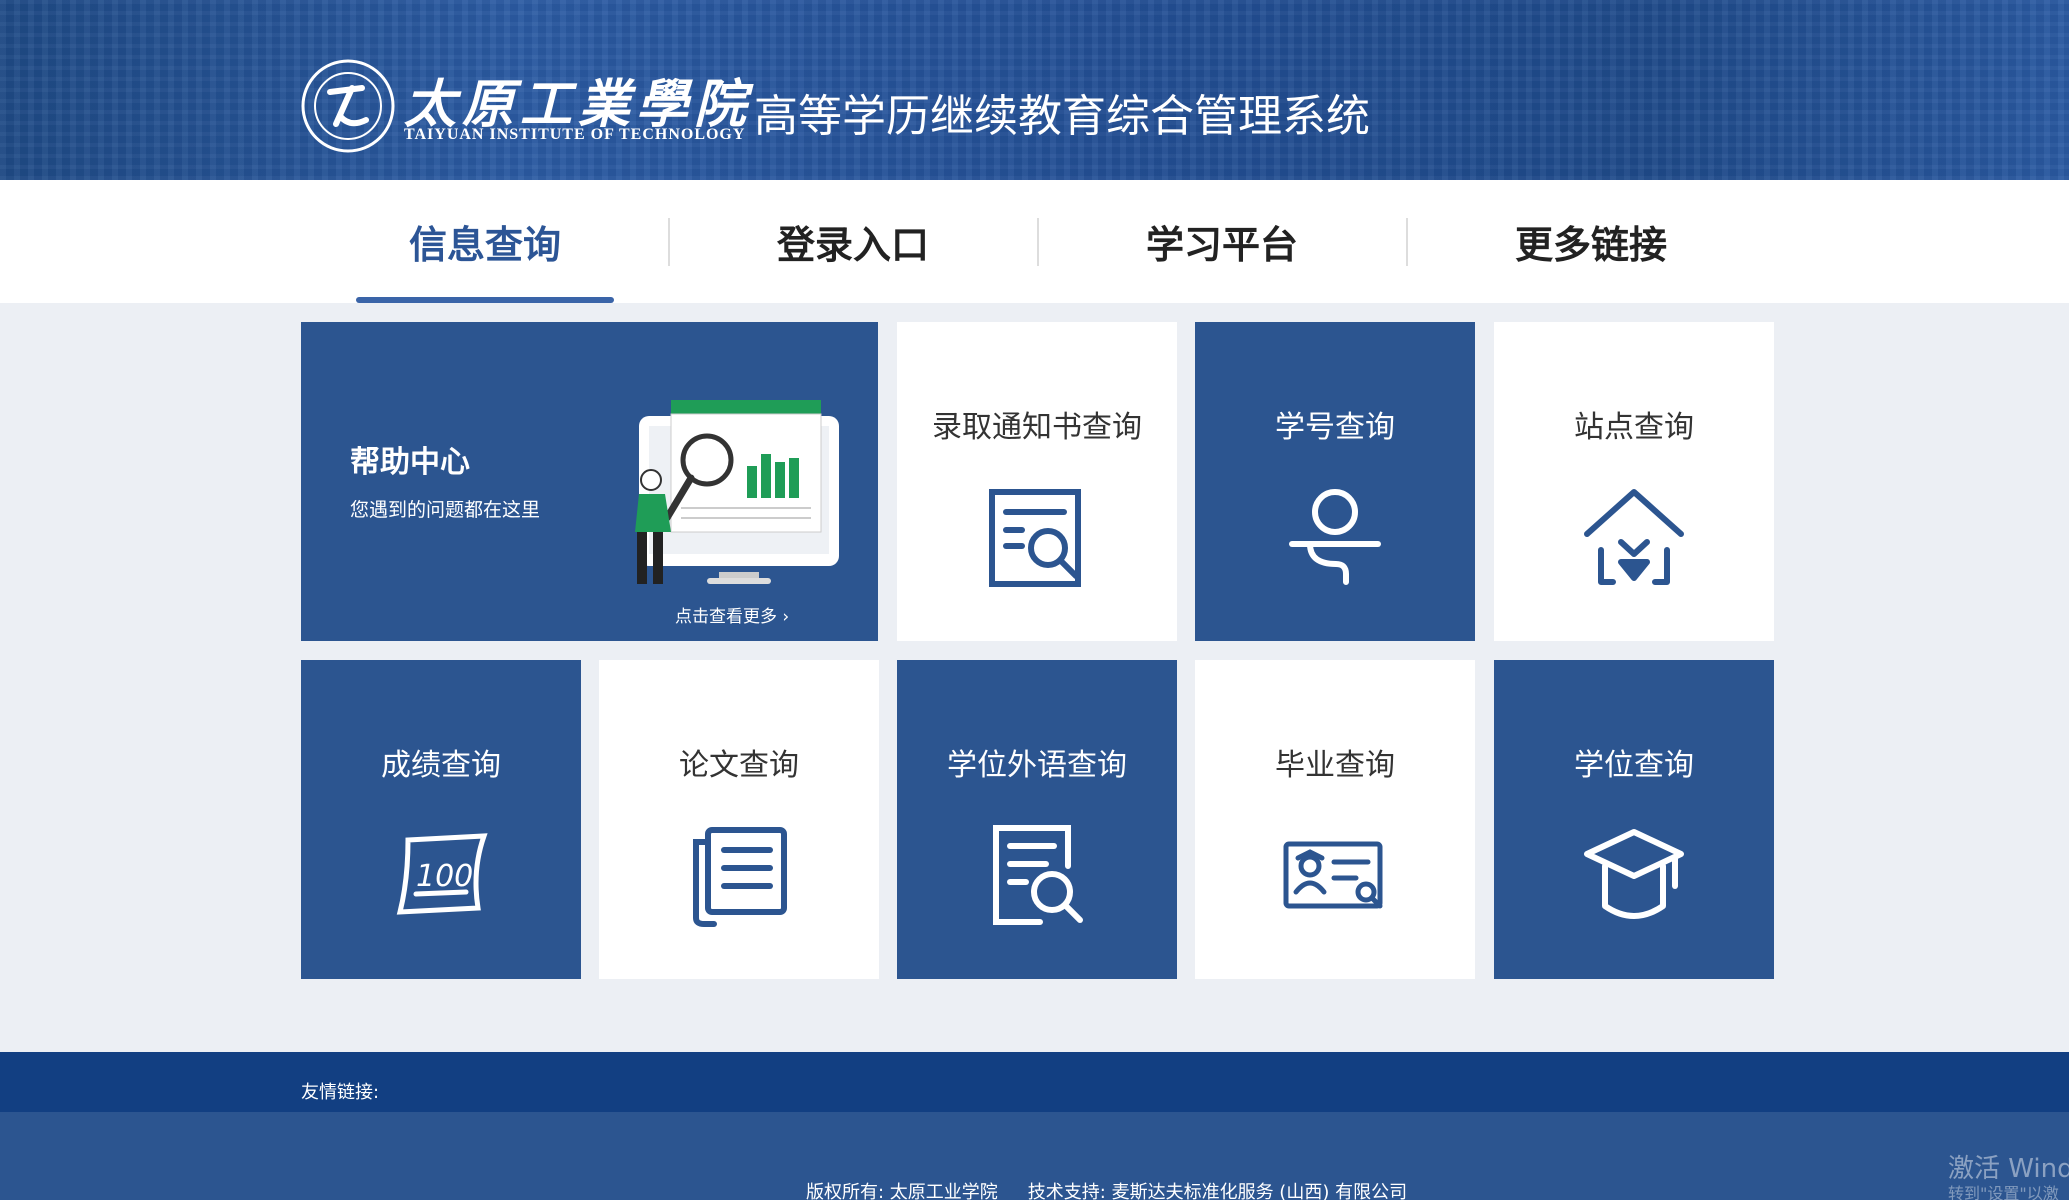 The height and width of the screenshot is (1200, 2069). I want to click on tile-label: 学位查询, so click(1634, 765).